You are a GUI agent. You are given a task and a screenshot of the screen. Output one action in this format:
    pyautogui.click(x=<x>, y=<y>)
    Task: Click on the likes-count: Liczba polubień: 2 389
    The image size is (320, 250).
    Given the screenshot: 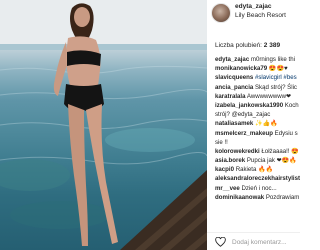 What is the action you would take?
    pyautogui.click(x=247, y=45)
    